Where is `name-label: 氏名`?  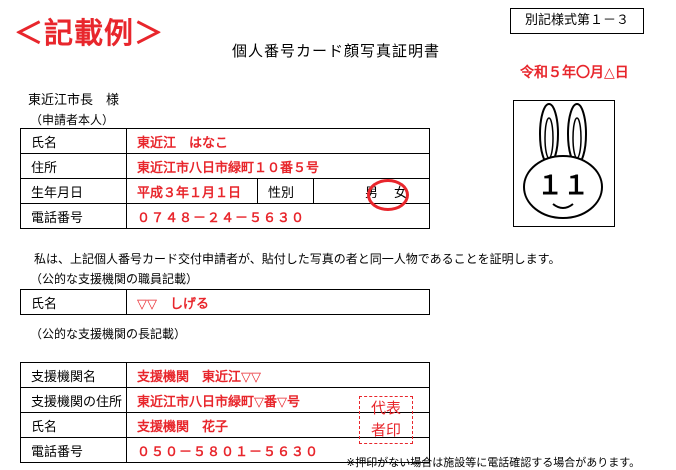
name-label: 氏名 is located at coordinates (73, 141).